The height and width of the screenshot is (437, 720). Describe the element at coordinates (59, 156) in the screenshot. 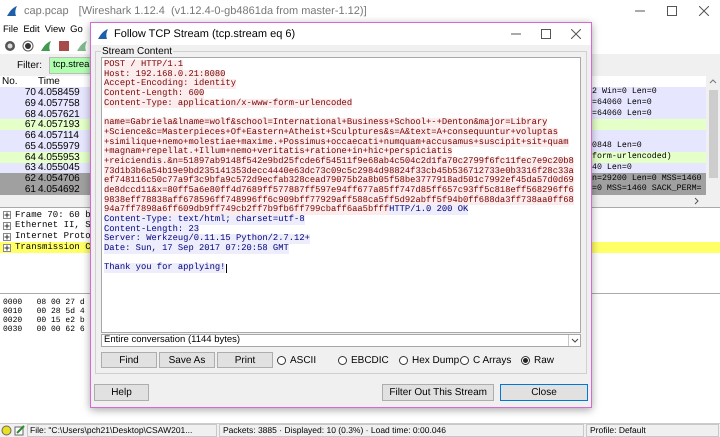

I see `packet-time: 4.055953` at that location.